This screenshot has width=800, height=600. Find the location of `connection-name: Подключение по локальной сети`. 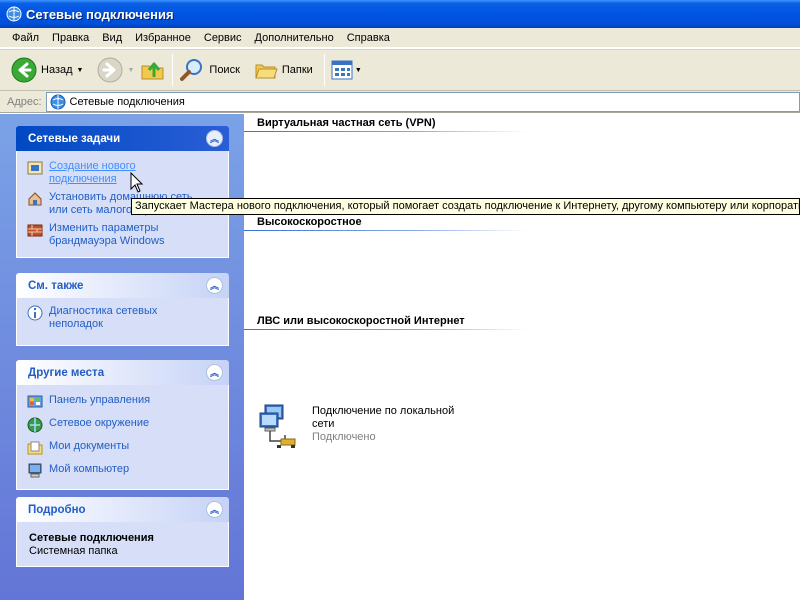

connection-name: Подключение по локальной сети is located at coordinates (383, 417).